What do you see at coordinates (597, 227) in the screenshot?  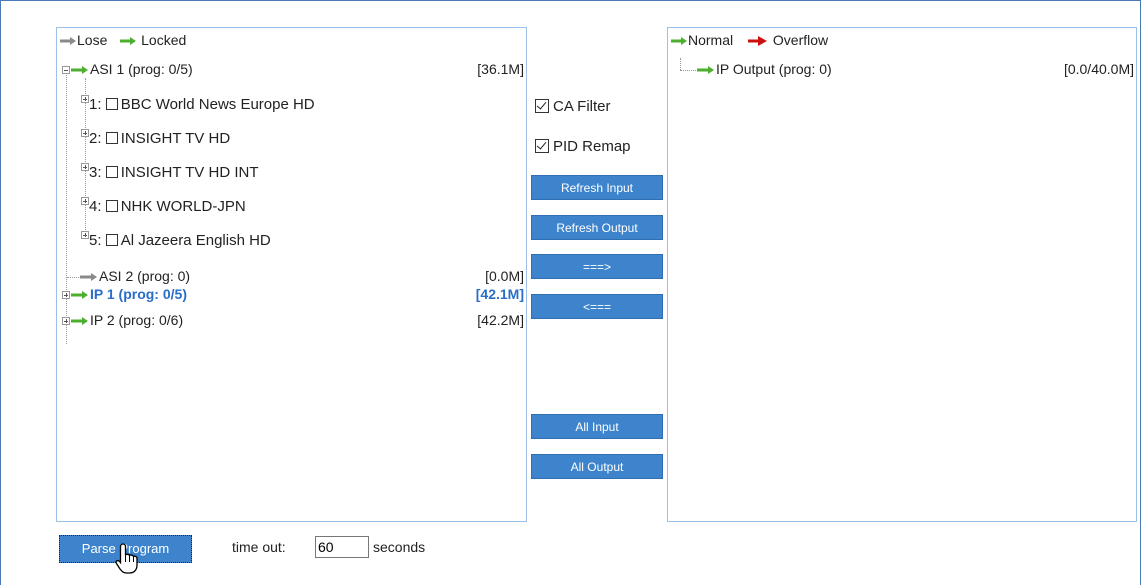 I see `refresh-output-button: Refresh Output` at bounding box center [597, 227].